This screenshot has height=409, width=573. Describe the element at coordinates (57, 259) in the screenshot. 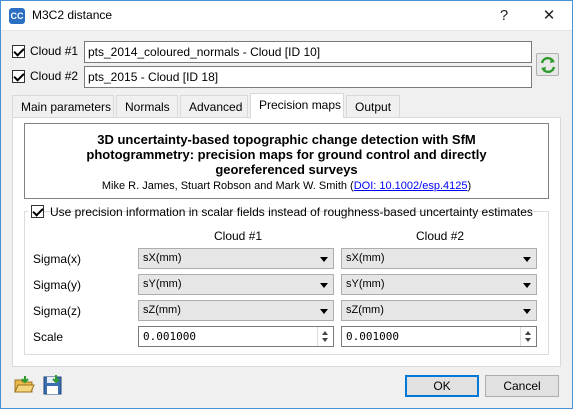

I see `sigma-x-label: Sigma(x)` at that location.